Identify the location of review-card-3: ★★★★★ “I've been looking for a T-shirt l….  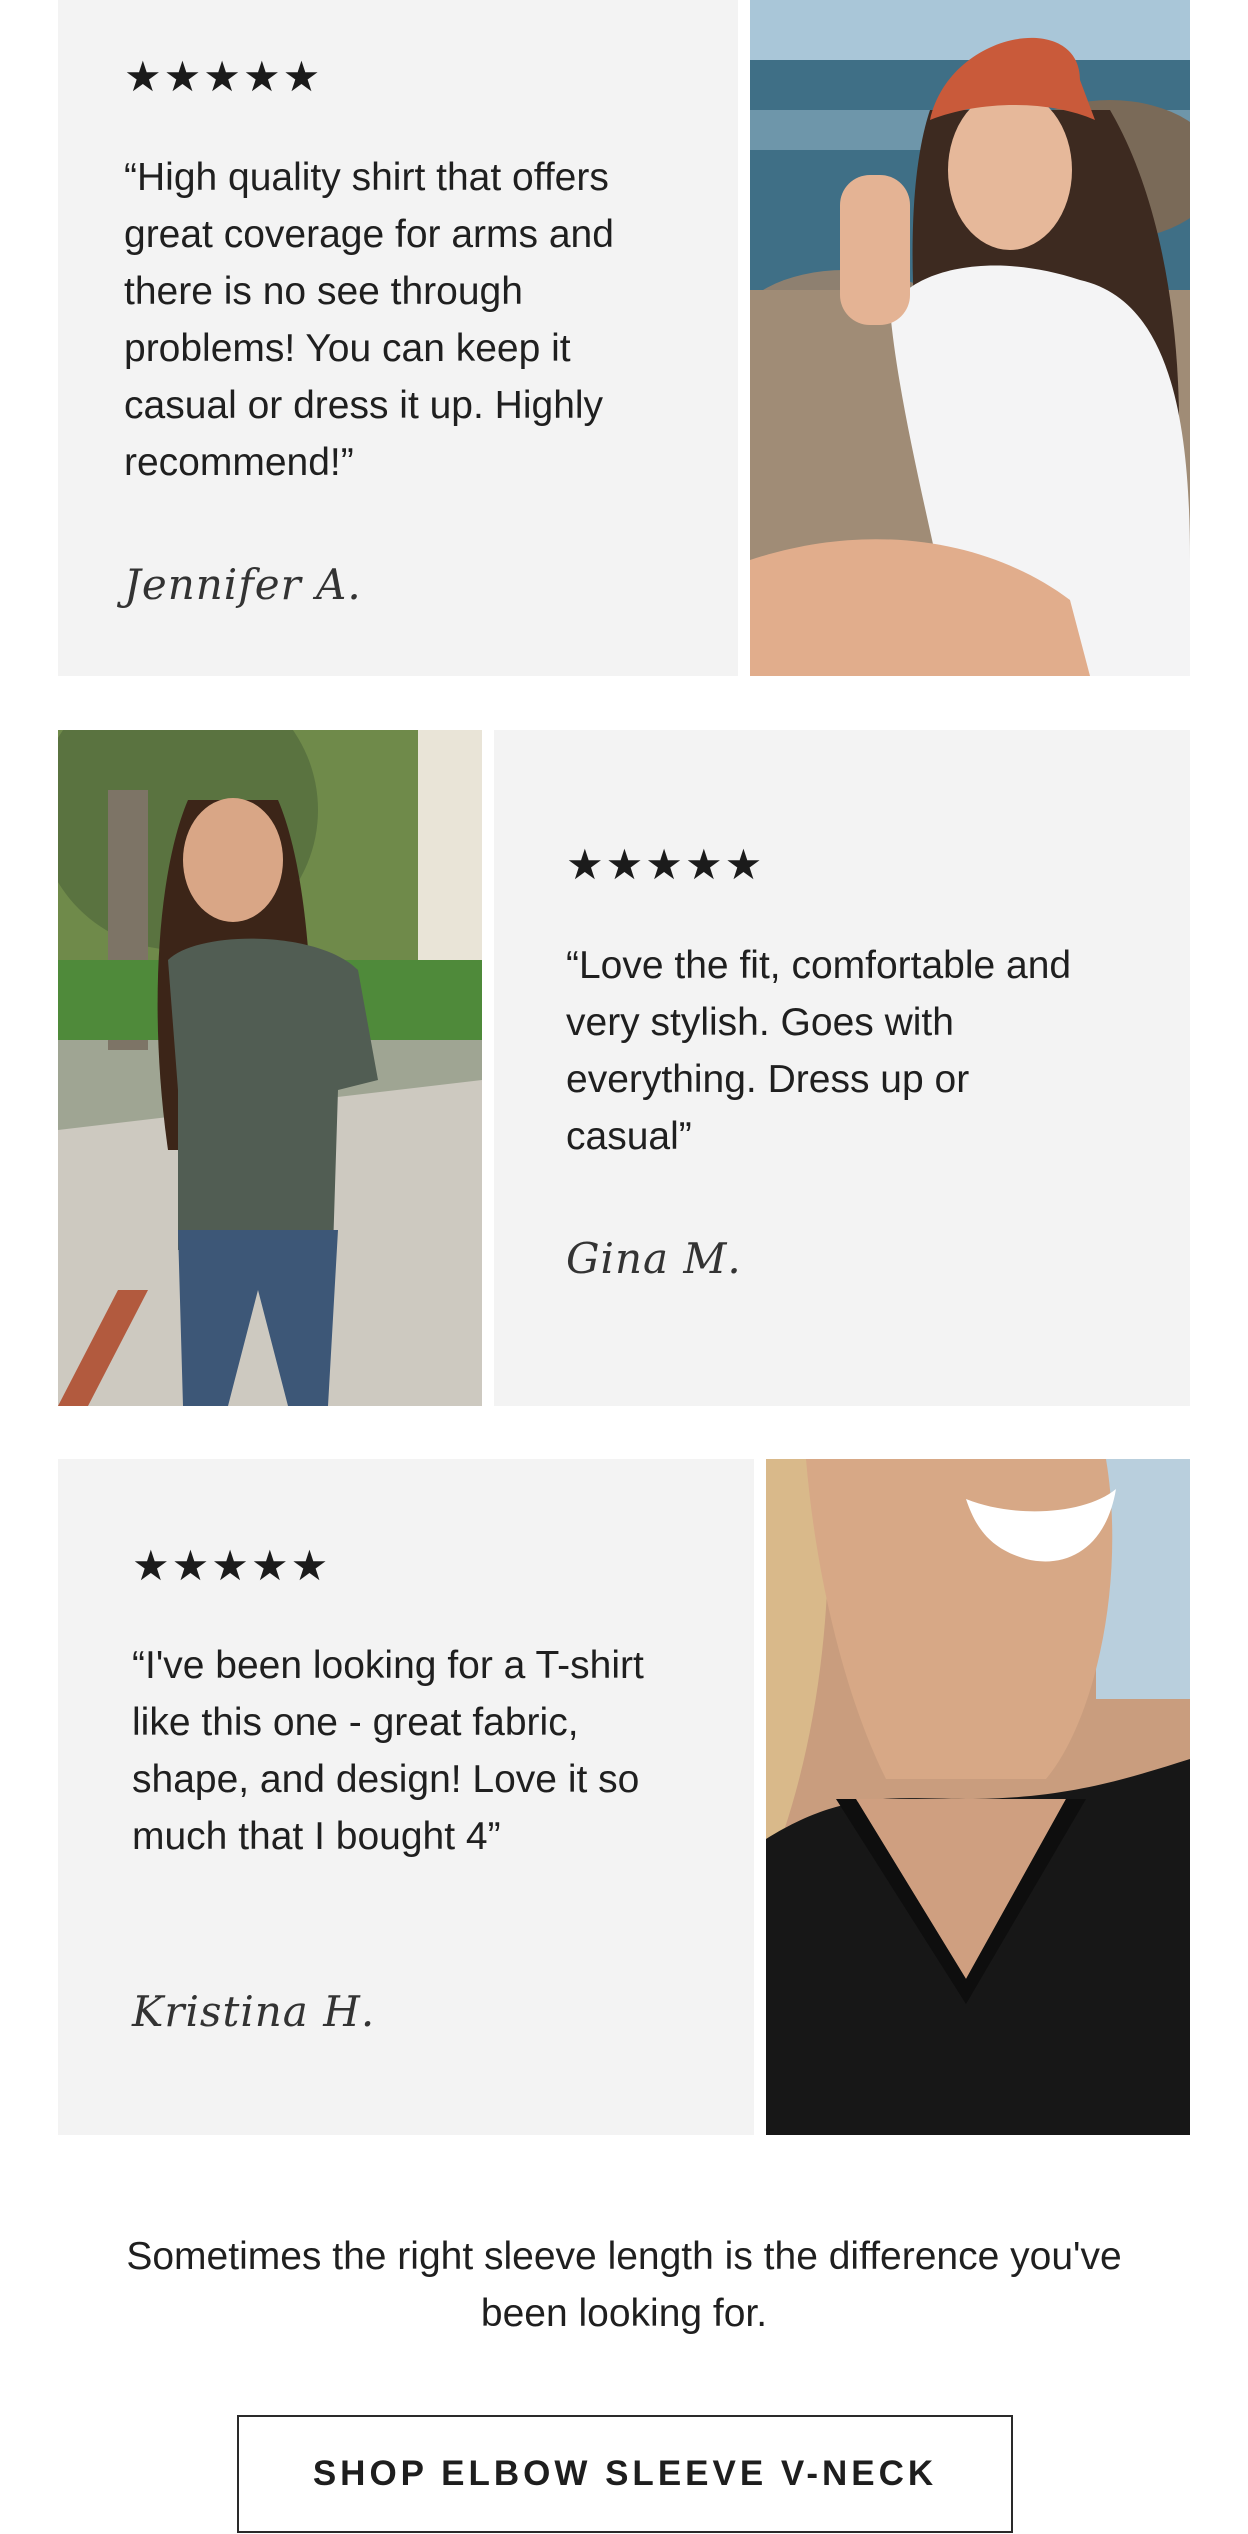
(406, 1797).